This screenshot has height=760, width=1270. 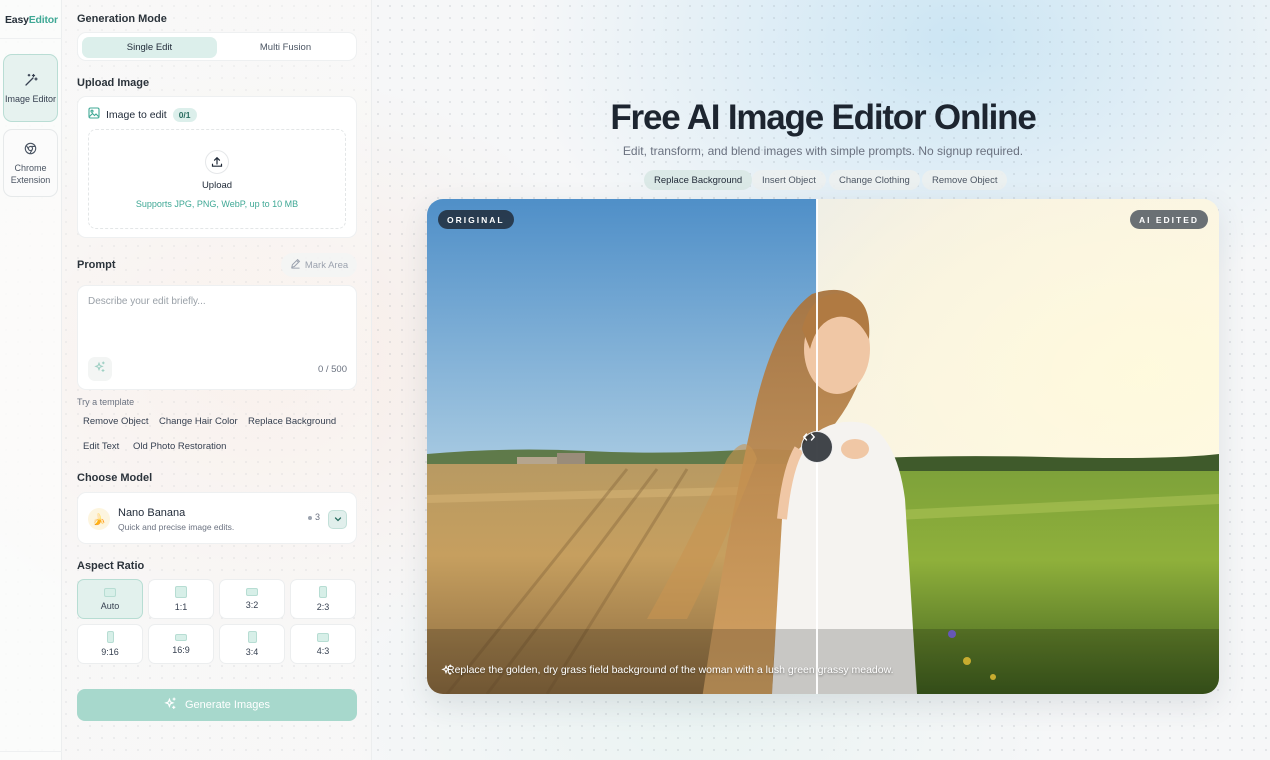 What do you see at coordinates (111, 566) in the screenshot?
I see `aspect-ratio-title: Aspect Ratio` at bounding box center [111, 566].